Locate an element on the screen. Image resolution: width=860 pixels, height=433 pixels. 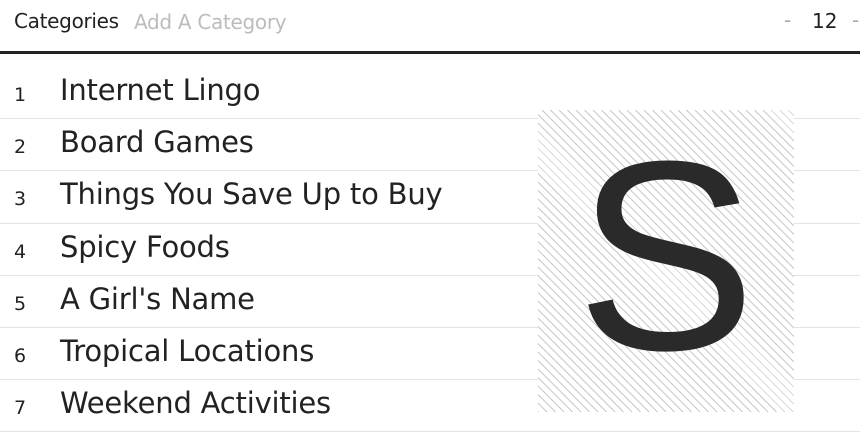
current-letter: S is located at coordinates (666, 256).